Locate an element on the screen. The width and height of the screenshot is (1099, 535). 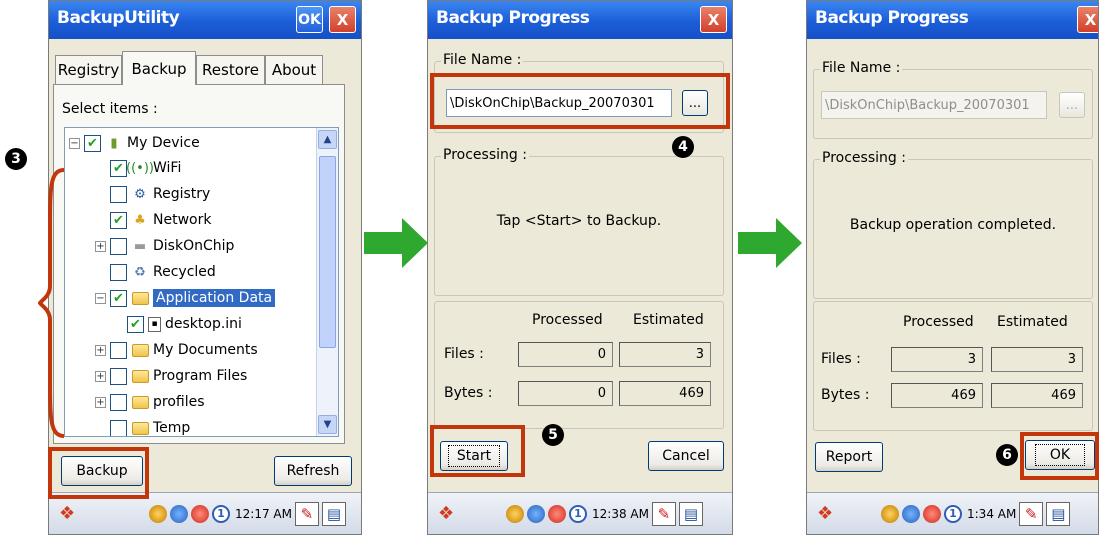
tab-registry: Registry is located at coordinates (88, 69).